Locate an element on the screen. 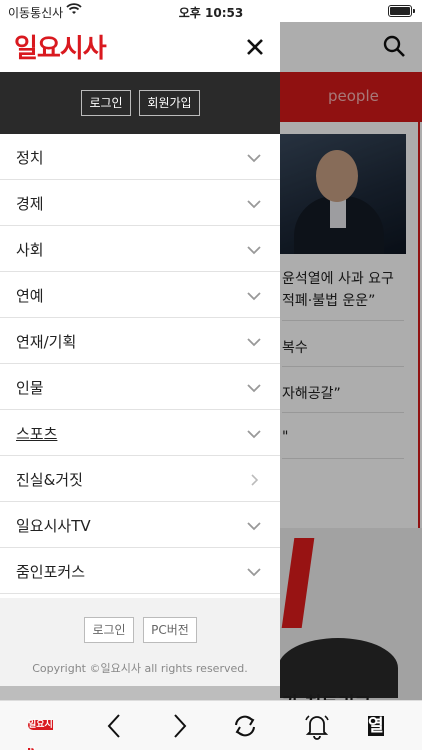 The height and width of the screenshot is (750, 422). menu-item-zoom-focus: 줌인포커스 is located at coordinates (140, 571).